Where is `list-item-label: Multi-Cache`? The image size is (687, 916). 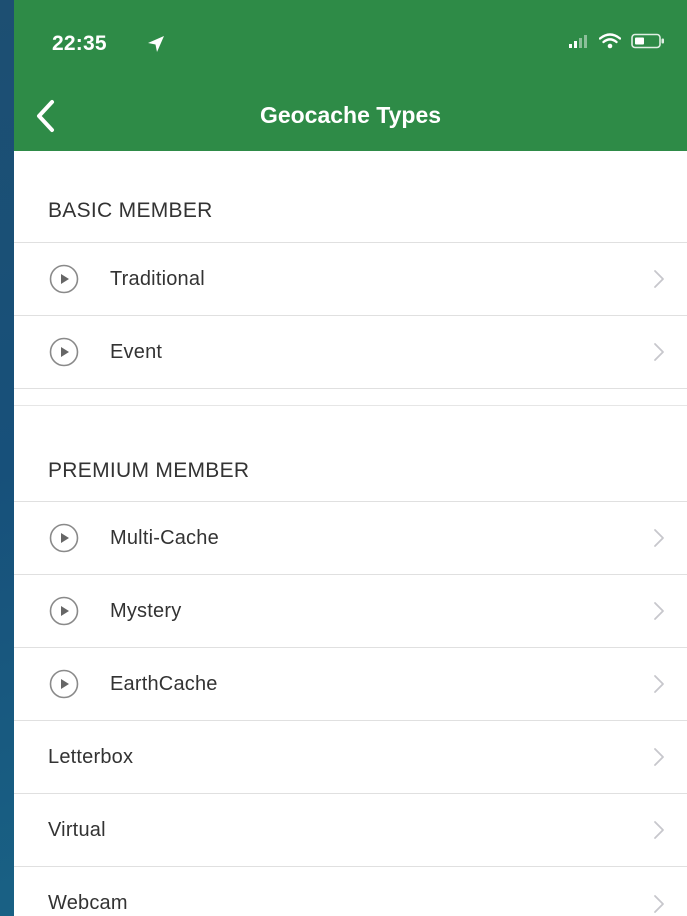
list-item-label: Multi-Cache is located at coordinates (164, 537).